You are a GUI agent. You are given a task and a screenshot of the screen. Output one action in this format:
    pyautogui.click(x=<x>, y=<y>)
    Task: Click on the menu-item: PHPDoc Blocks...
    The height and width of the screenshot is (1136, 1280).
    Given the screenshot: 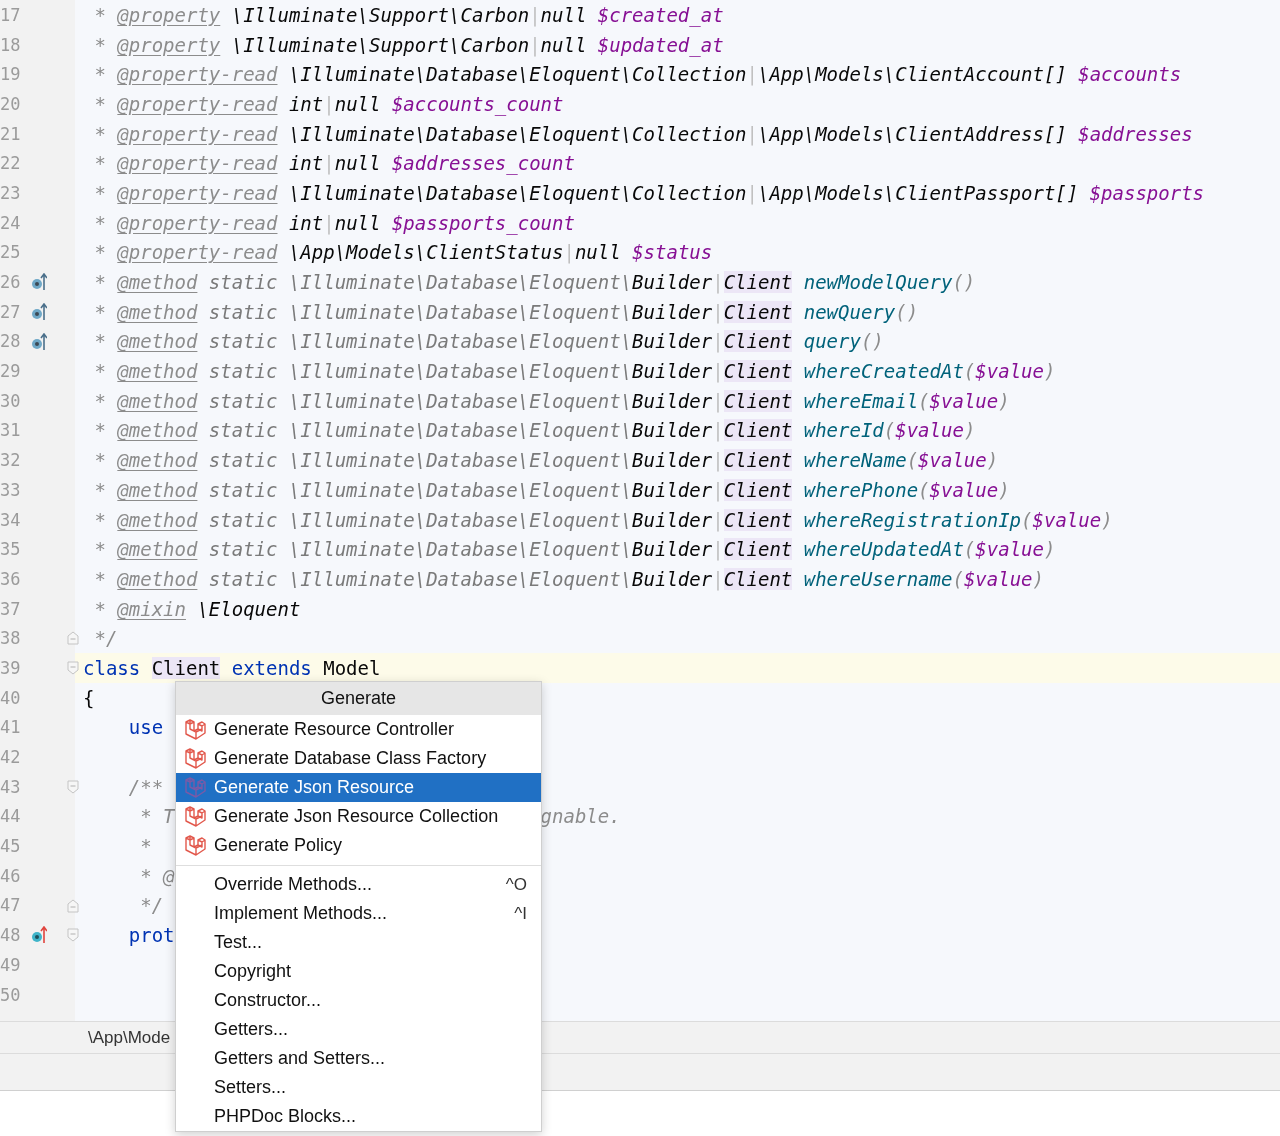 What is the action you would take?
    pyautogui.click(x=358, y=1116)
    